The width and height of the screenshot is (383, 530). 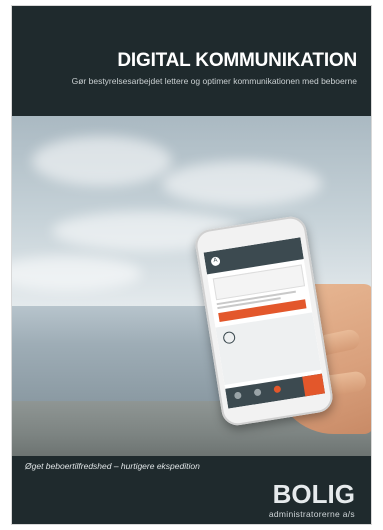 What do you see at coordinates (229, 337) in the screenshot?
I see `news-icon` at bounding box center [229, 337].